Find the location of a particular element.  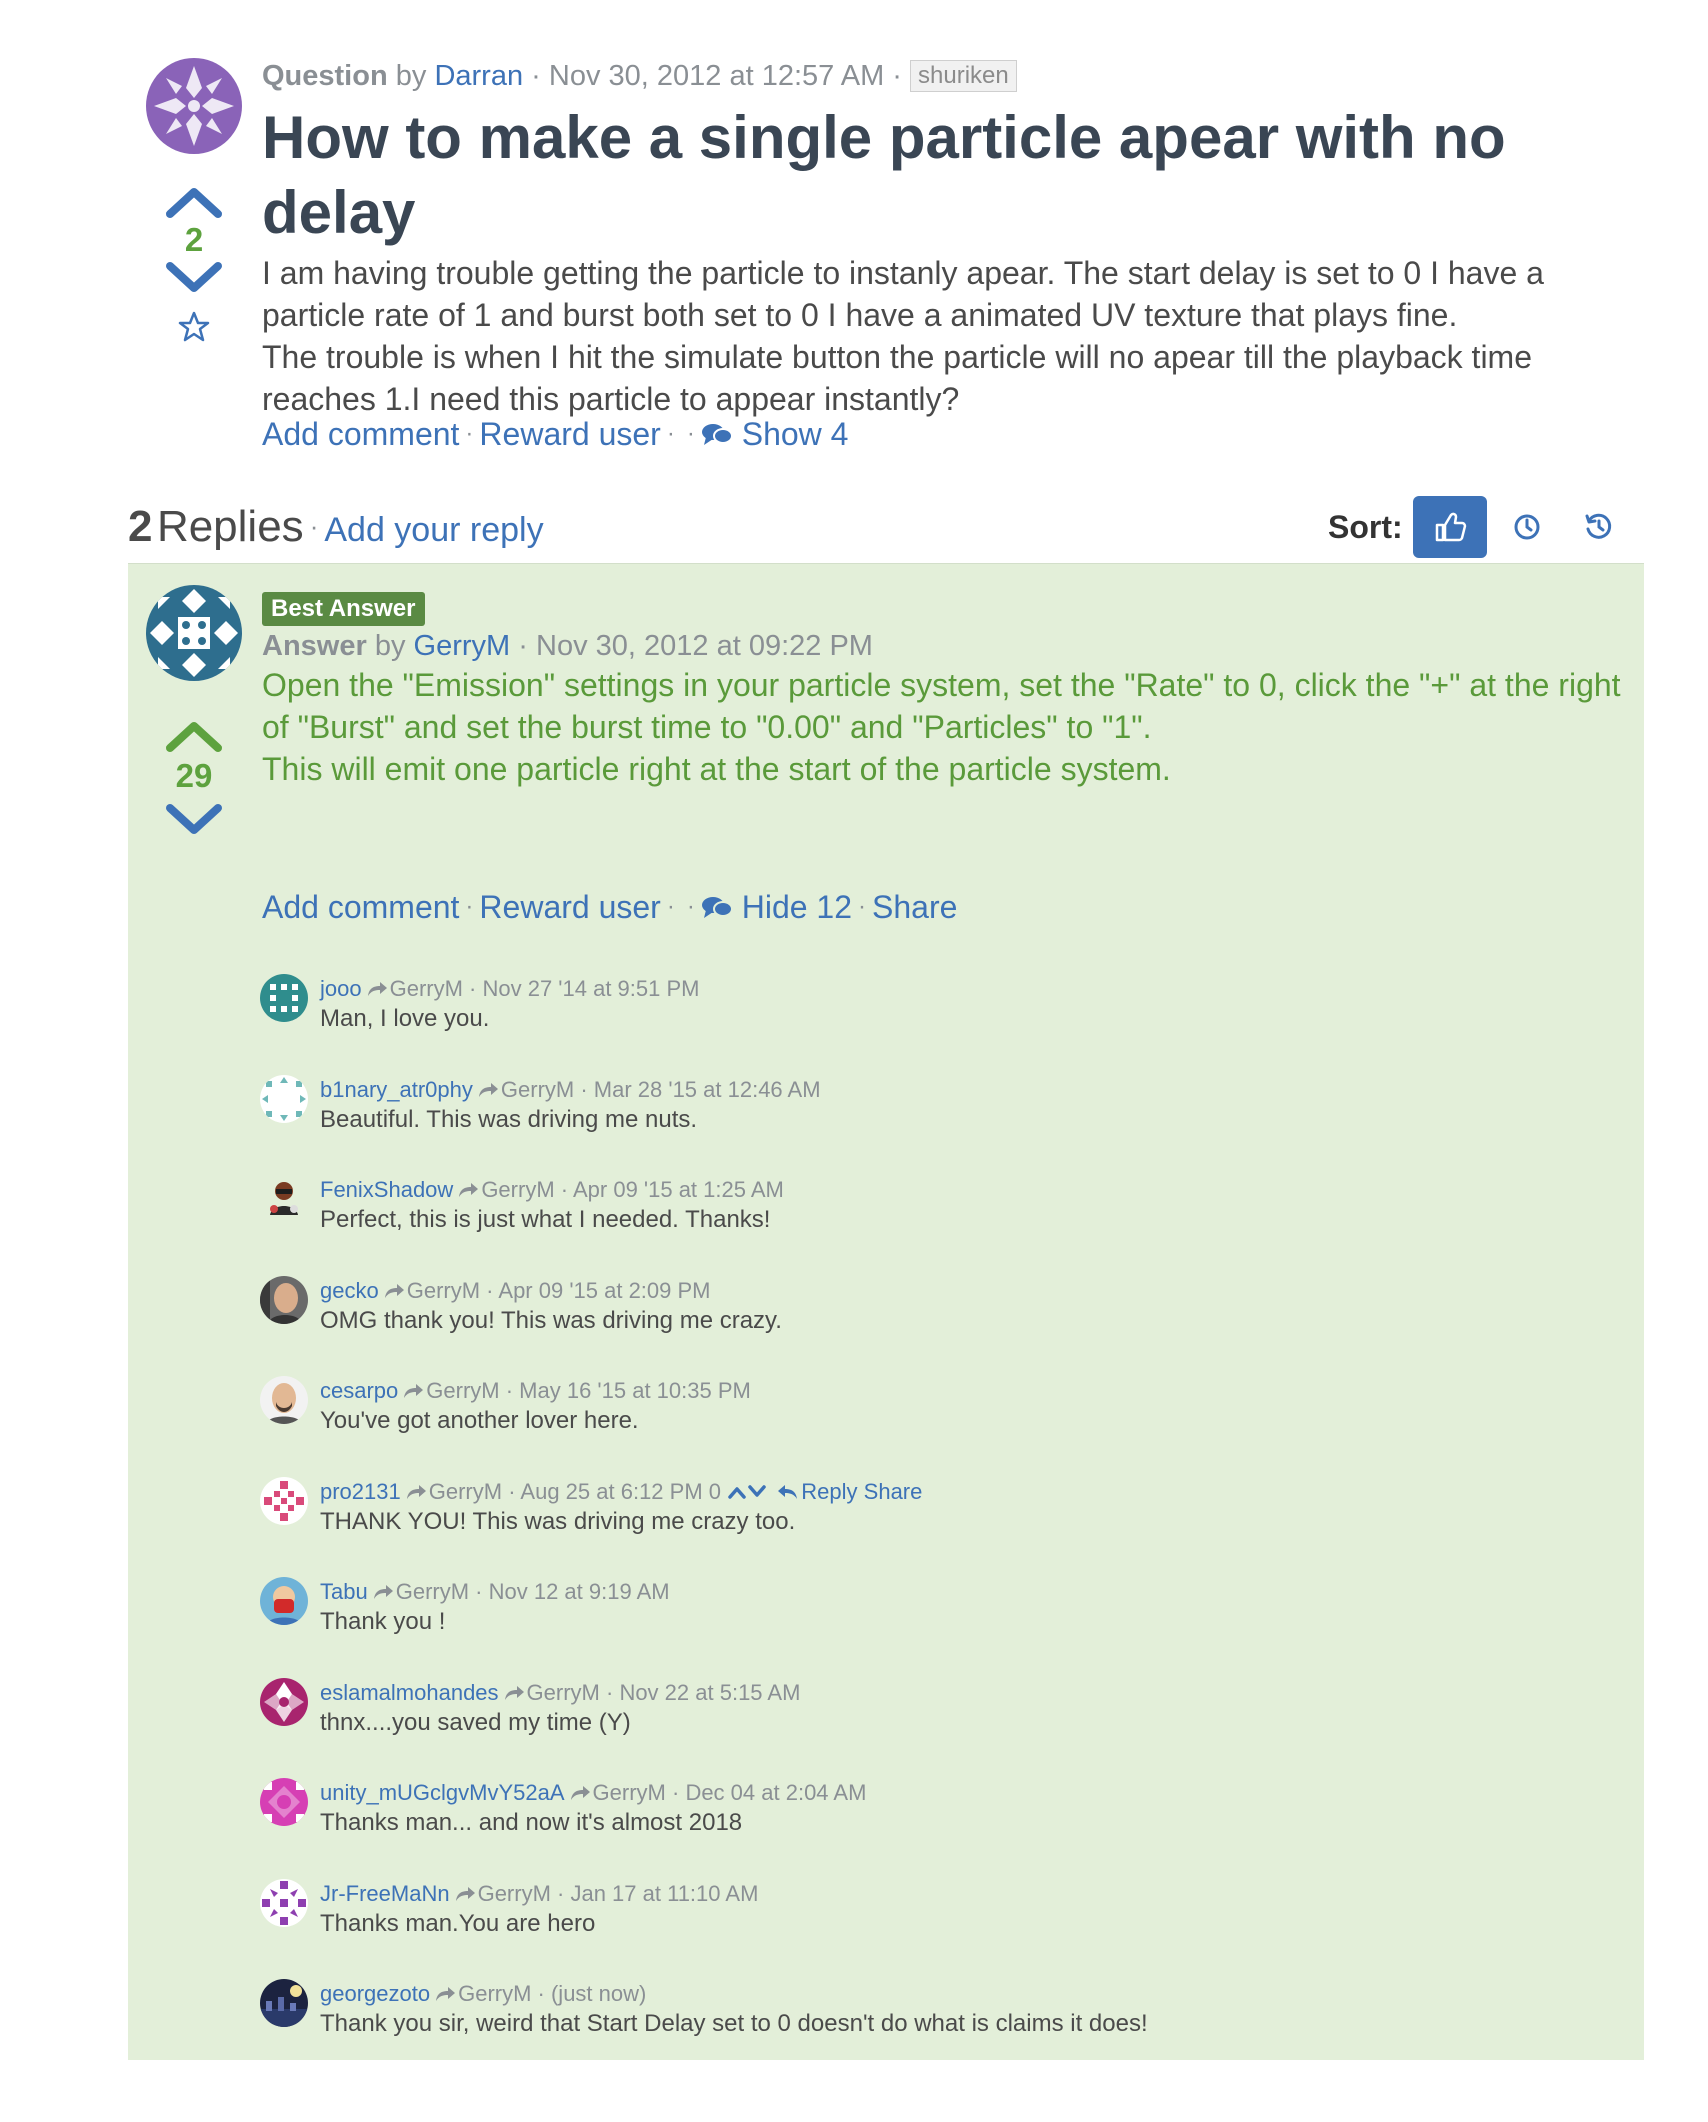

question-by-label: by is located at coordinates (411, 76).